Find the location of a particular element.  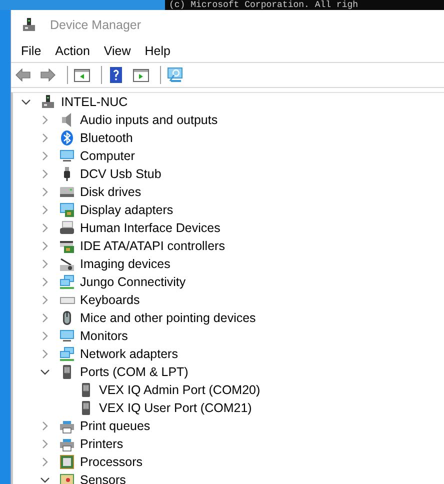

menu-item: File is located at coordinates (31, 51).